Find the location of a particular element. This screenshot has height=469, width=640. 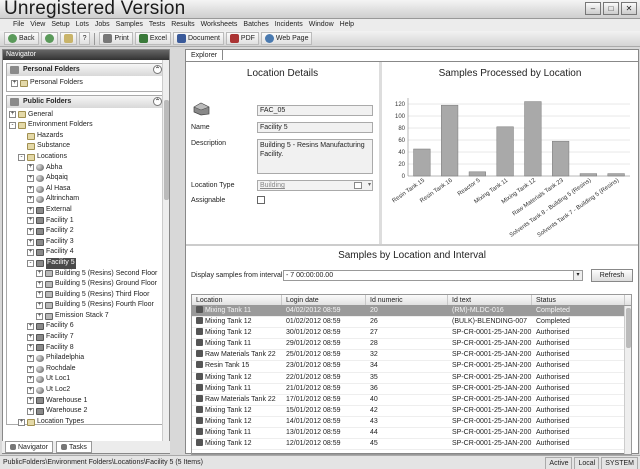

help-button: ? is located at coordinates (84, 38).